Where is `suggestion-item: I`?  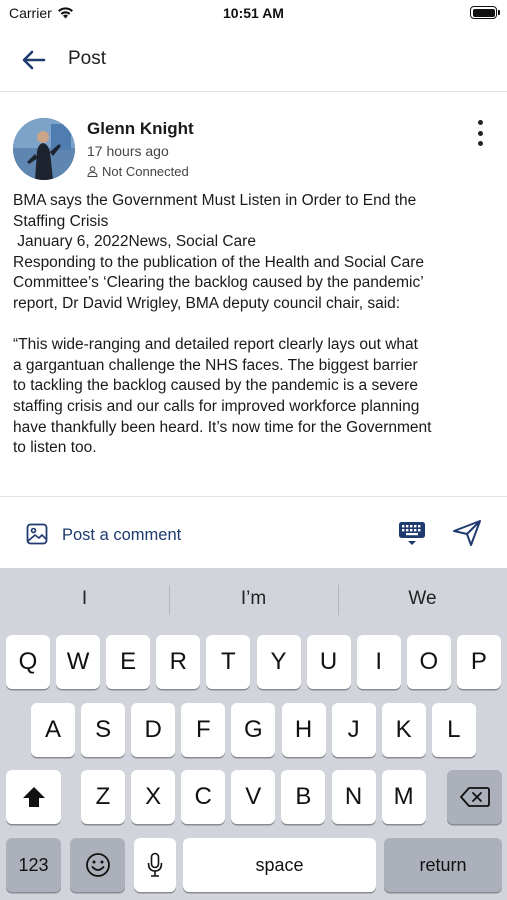 suggestion-item: I is located at coordinates (84, 599).